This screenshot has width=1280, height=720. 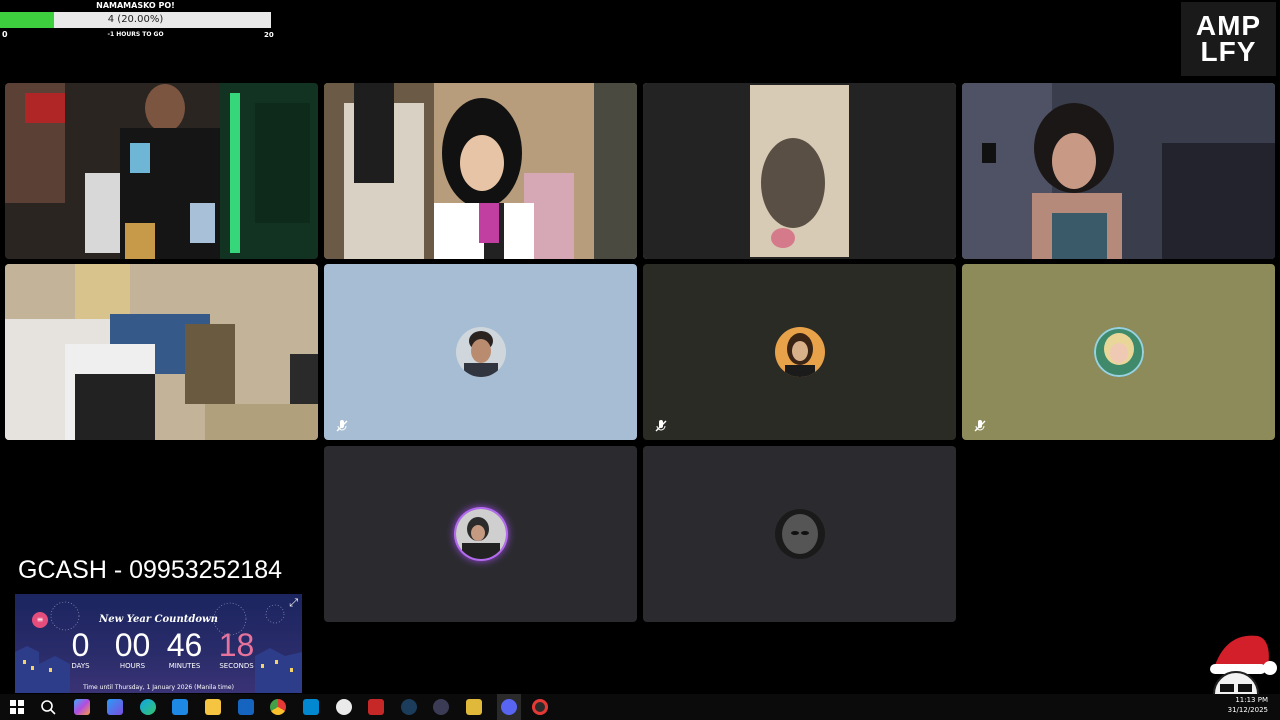 What do you see at coordinates (135, 34) in the screenshot?
I see `goal-subtitle: -1 HOURS TO GO` at bounding box center [135, 34].